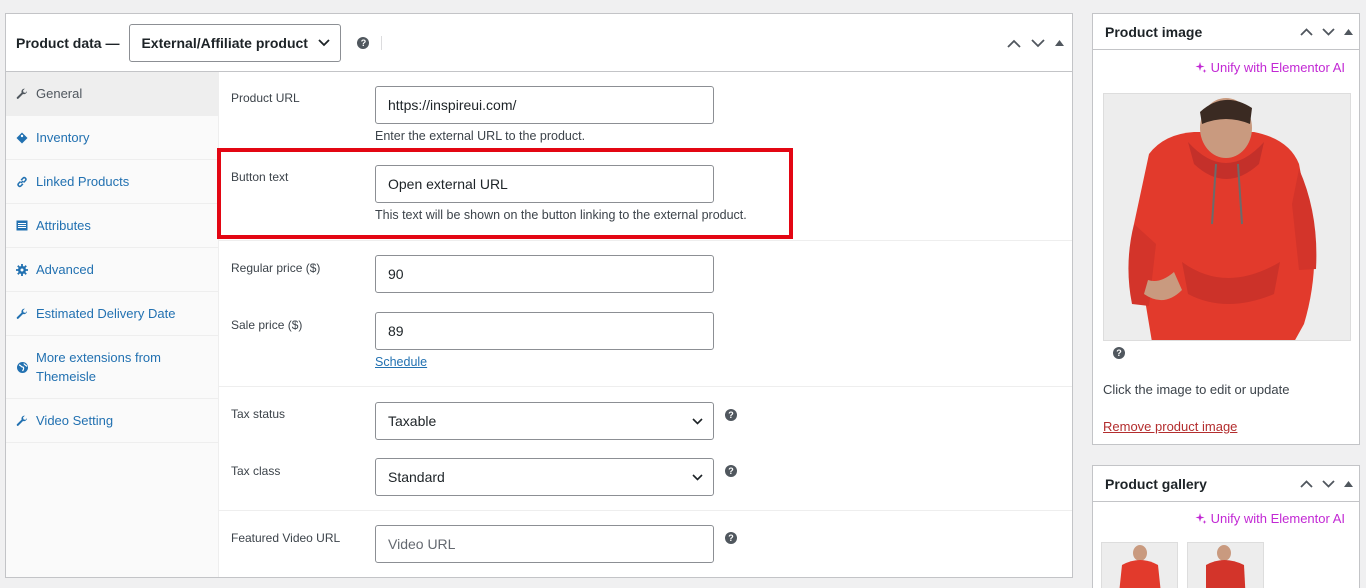  What do you see at coordinates (68, 42) in the screenshot?
I see `product-data-title: Product data —` at bounding box center [68, 42].